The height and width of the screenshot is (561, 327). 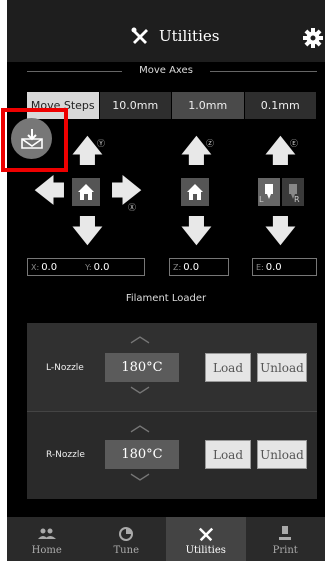 What do you see at coordinates (47, 534) in the screenshot?
I see `people-icon` at bounding box center [47, 534].